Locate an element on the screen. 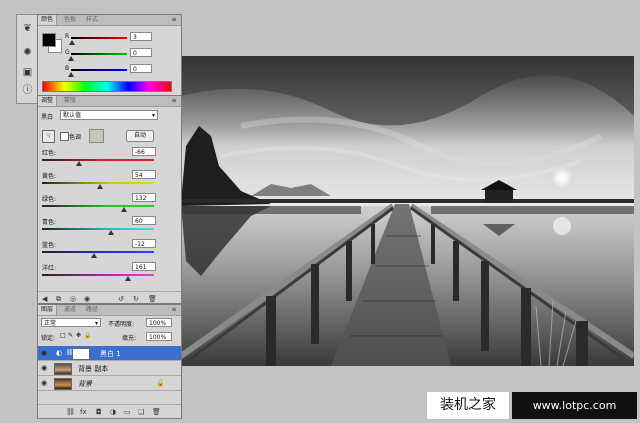 The width and height of the screenshot is (640, 423). b-slider-thumb is located at coordinates (71, 74).